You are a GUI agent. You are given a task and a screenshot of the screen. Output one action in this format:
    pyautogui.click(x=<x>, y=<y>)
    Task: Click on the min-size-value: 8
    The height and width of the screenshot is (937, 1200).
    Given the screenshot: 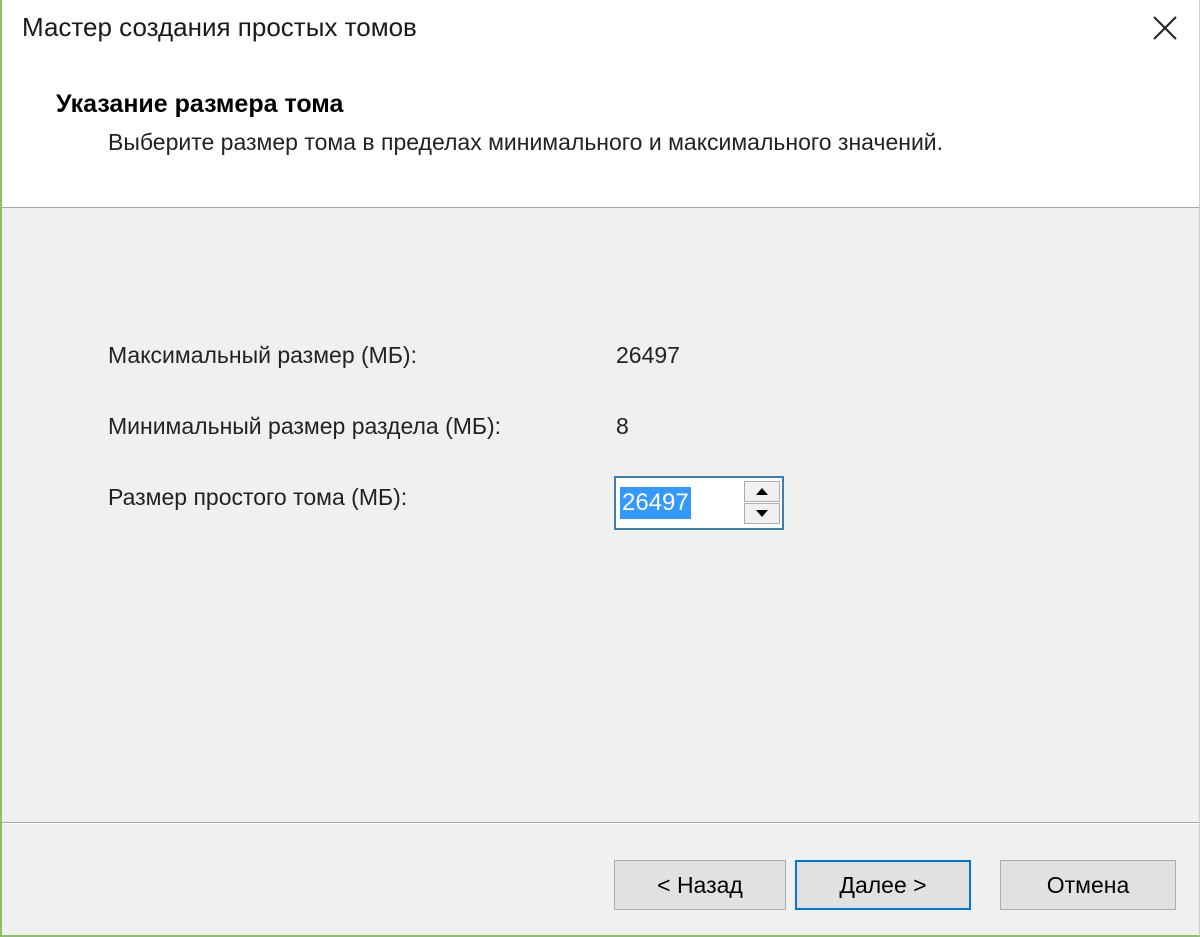 What is the action you would take?
    pyautogui.click(x=622, y=426)
    